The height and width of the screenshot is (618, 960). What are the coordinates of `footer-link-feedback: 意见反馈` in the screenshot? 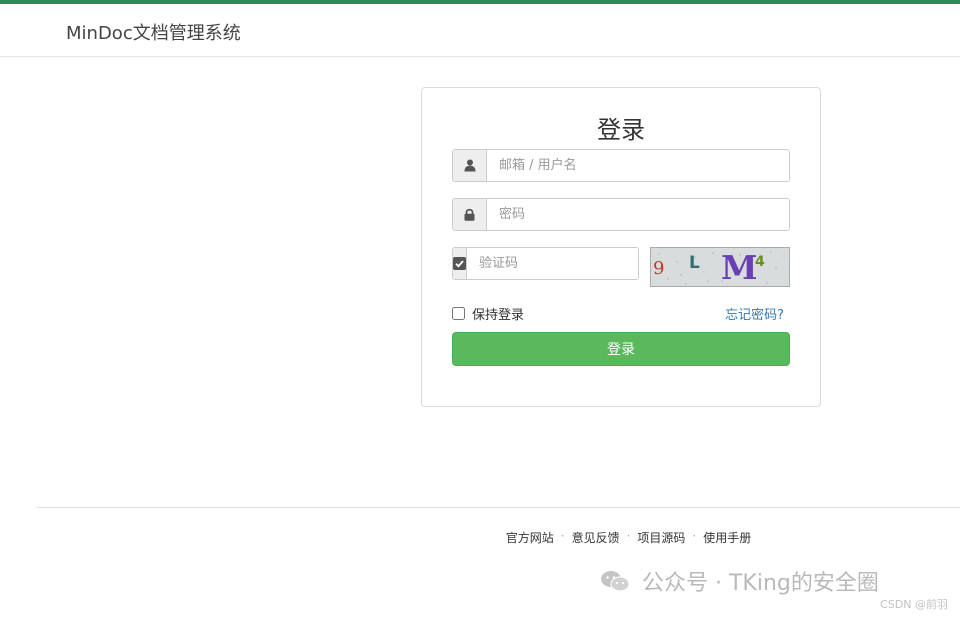 It's located at (596, 537).